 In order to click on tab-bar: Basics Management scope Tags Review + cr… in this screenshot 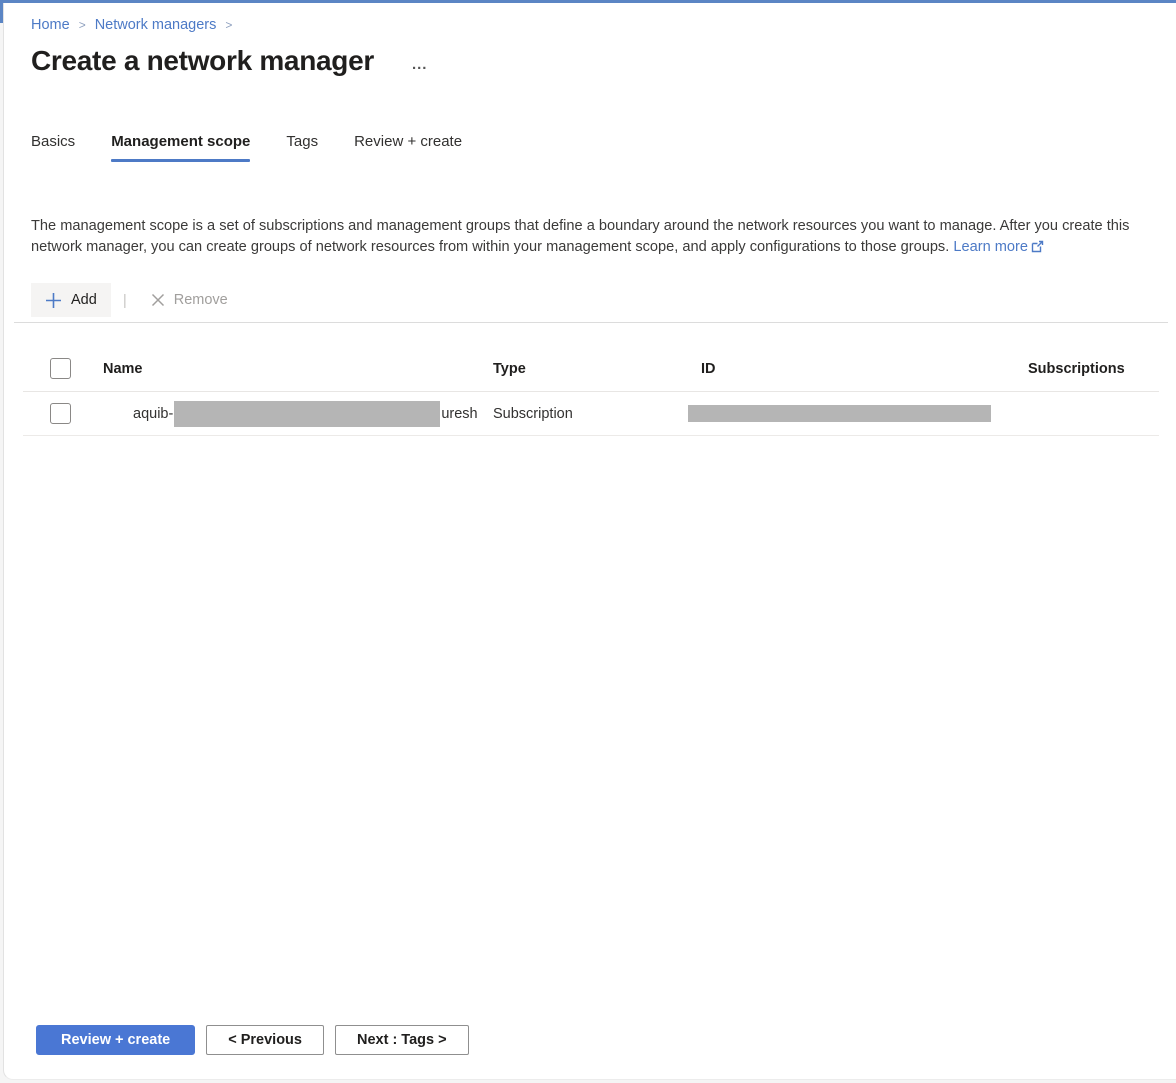, I will do `click(591, 144)`.